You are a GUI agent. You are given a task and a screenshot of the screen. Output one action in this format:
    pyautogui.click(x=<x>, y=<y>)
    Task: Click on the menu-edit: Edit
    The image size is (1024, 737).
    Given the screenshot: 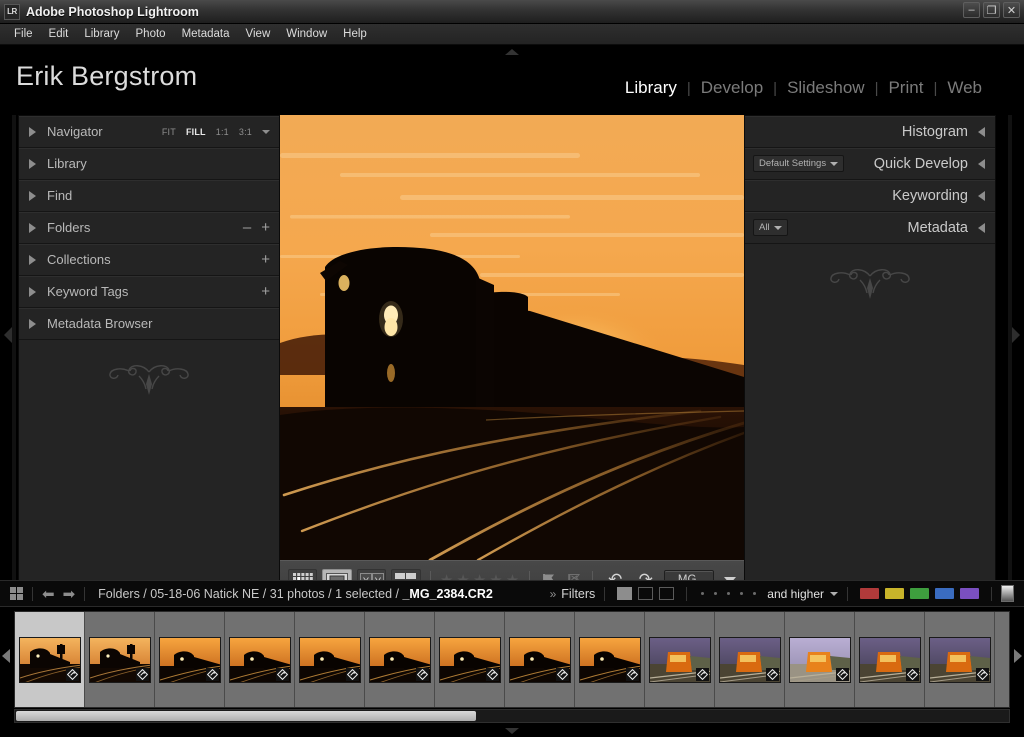 What is the action you would take?
    pyautogui.click(x=59, y=34)
    